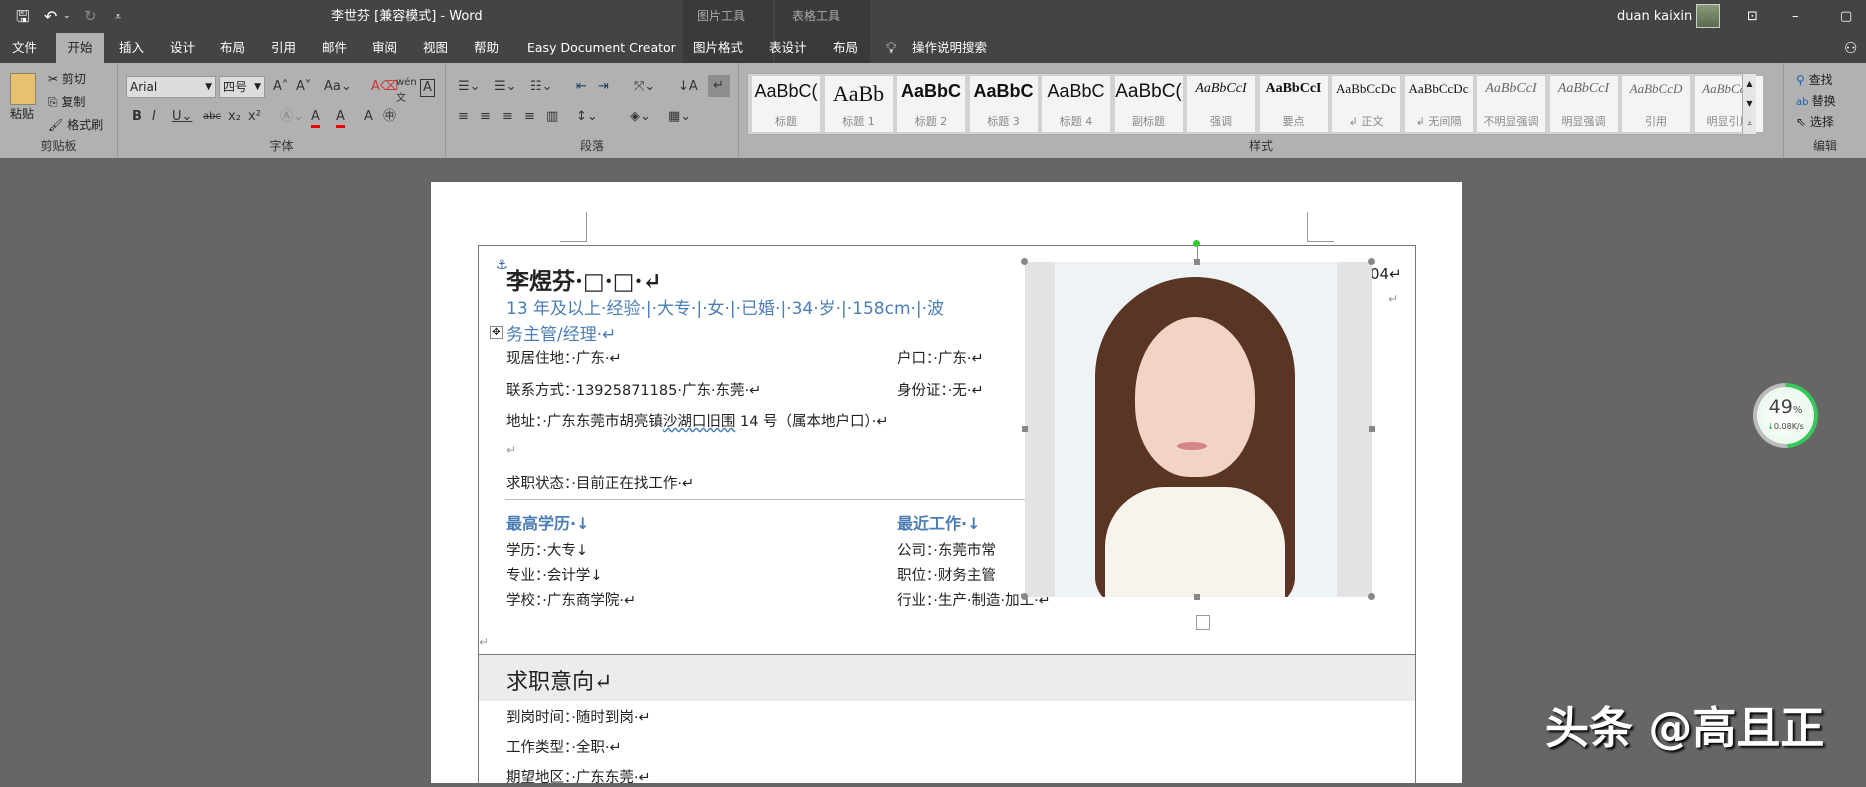  What do you see at coordinates (601, 48) in the screenshot?
I see `tab-easy-document-creator: Easy Document Creator` at bounding box center [601, 48].